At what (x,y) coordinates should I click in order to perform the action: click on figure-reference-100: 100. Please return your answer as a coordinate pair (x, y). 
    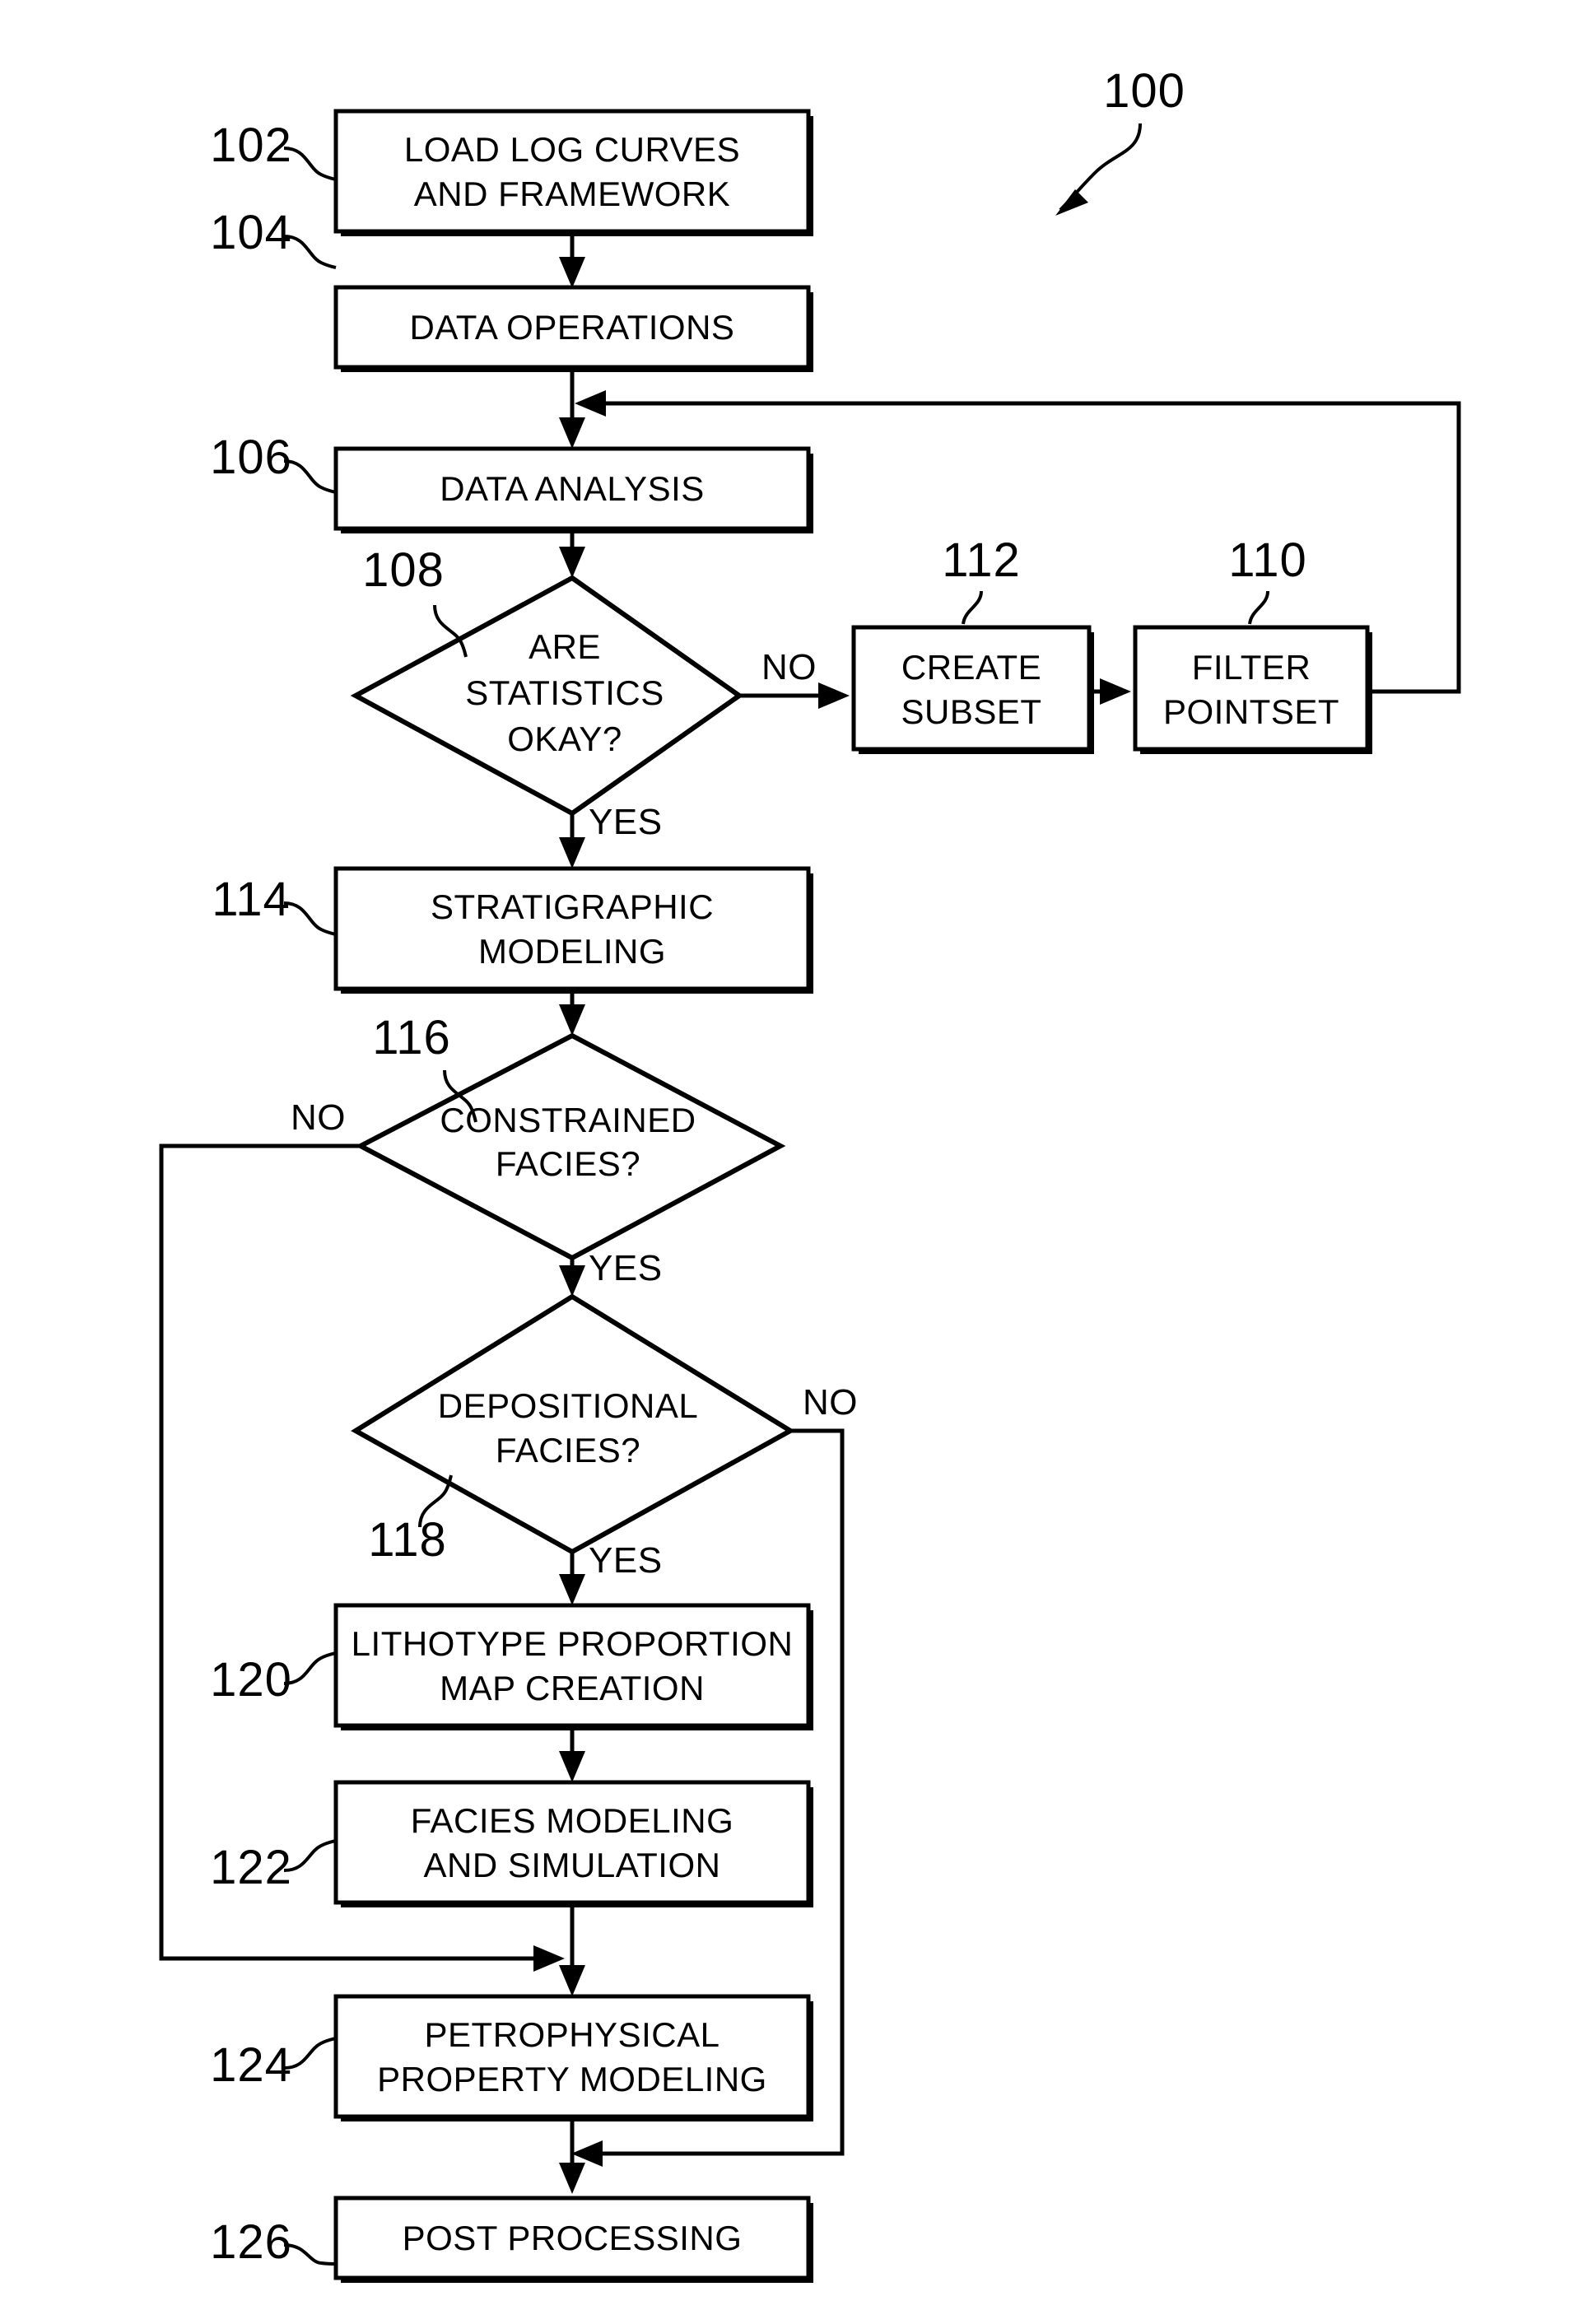
    Looking at the image, I should click on (1120, 140).